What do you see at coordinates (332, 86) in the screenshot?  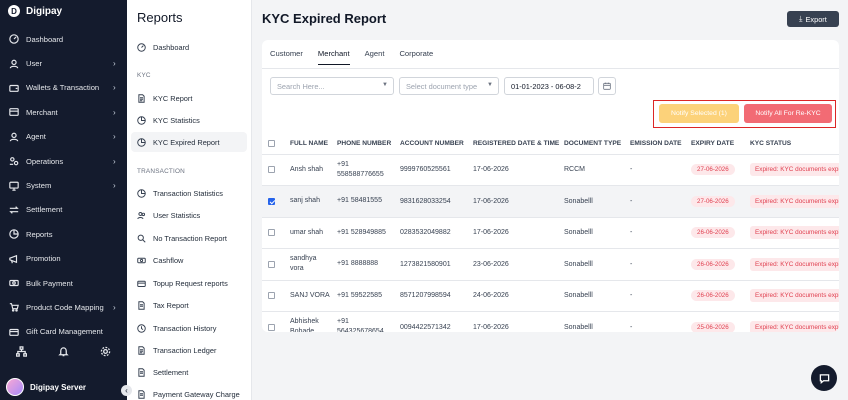 I see `search-input: Search Here... ▼` at bounding box center [332, 86].